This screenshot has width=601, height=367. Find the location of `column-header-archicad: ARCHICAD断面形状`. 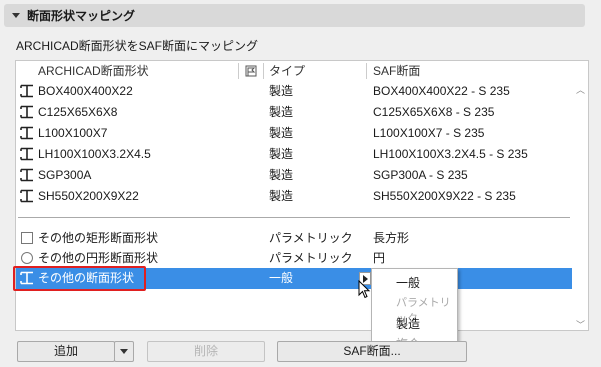

column-header-archicad: ARCHICAD断面形状 is located at coordinates (93, 71).